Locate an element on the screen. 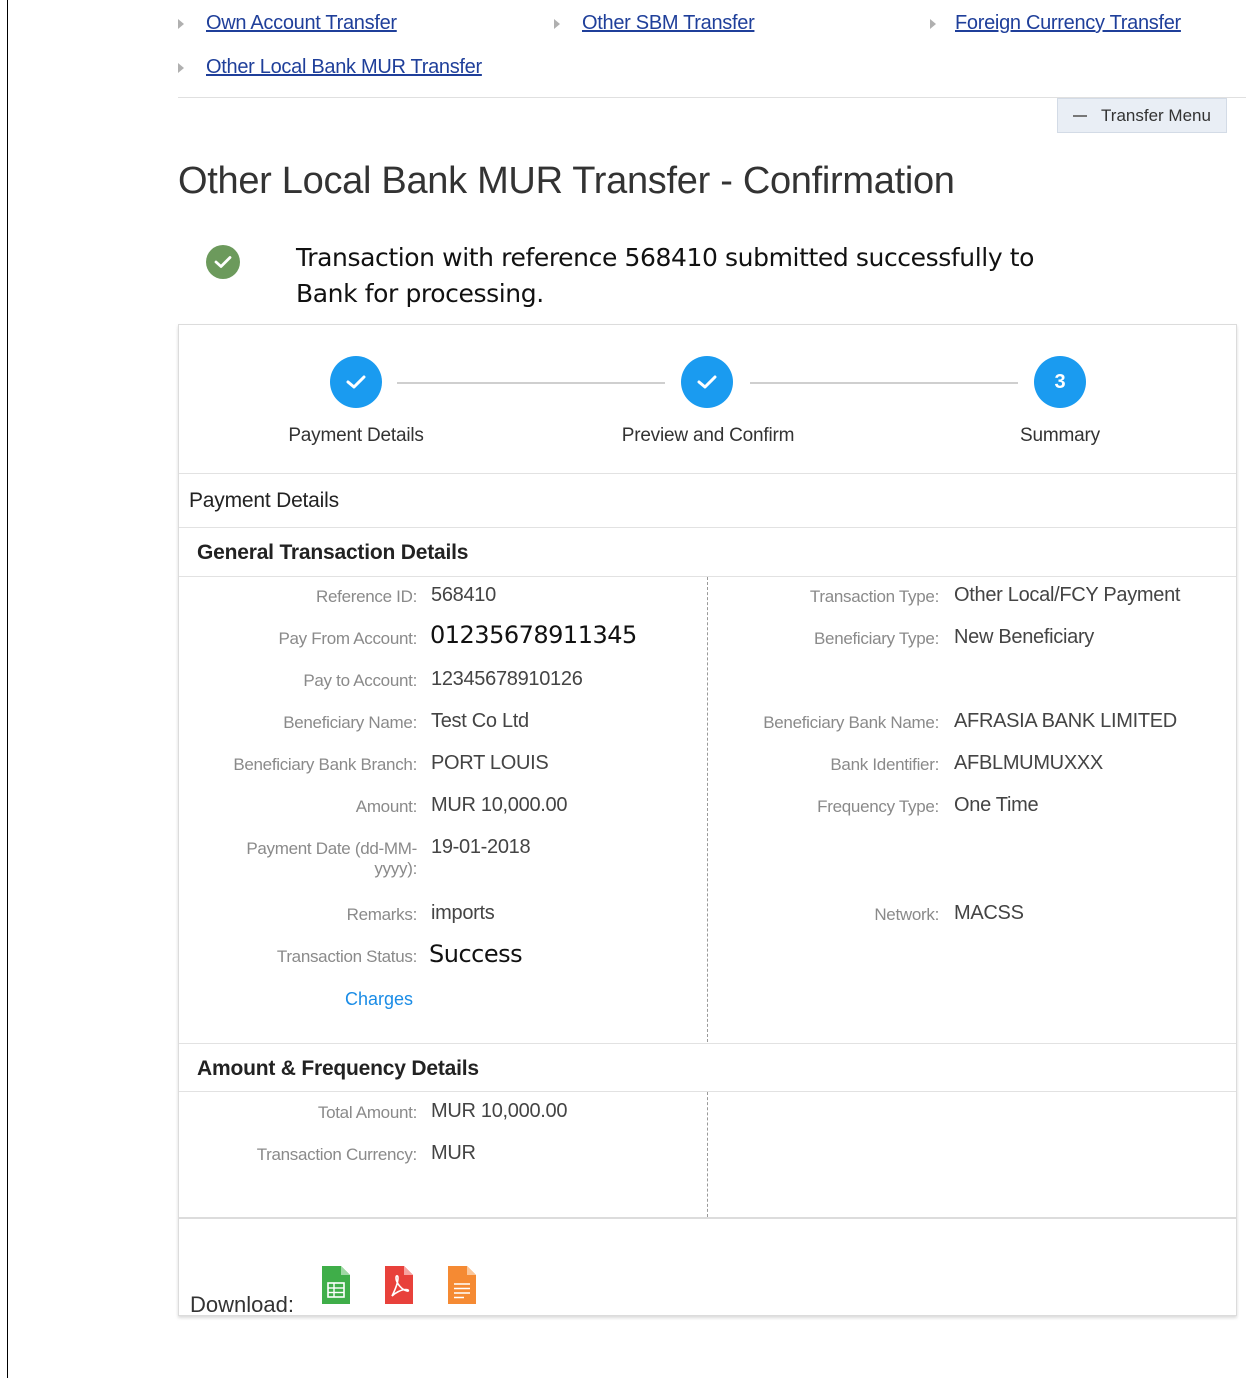  pay-to-account-value: 12345678910126 is located at coordinates (507, 679).